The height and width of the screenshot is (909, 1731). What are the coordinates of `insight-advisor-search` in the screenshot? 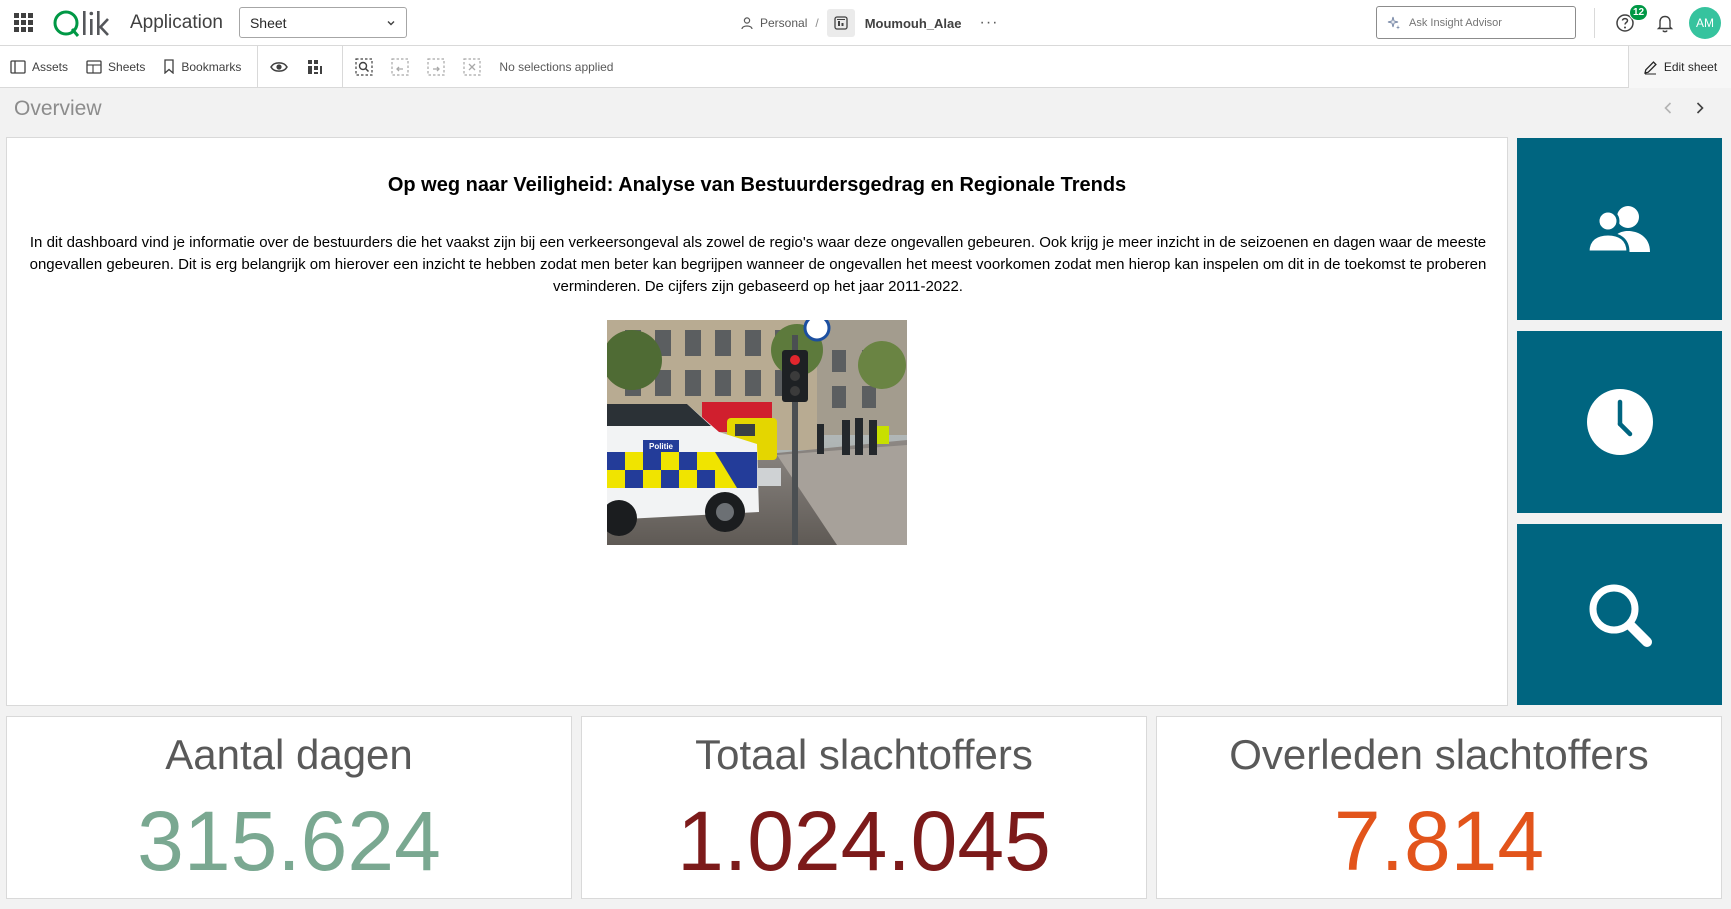 It's located at (1476, 22).